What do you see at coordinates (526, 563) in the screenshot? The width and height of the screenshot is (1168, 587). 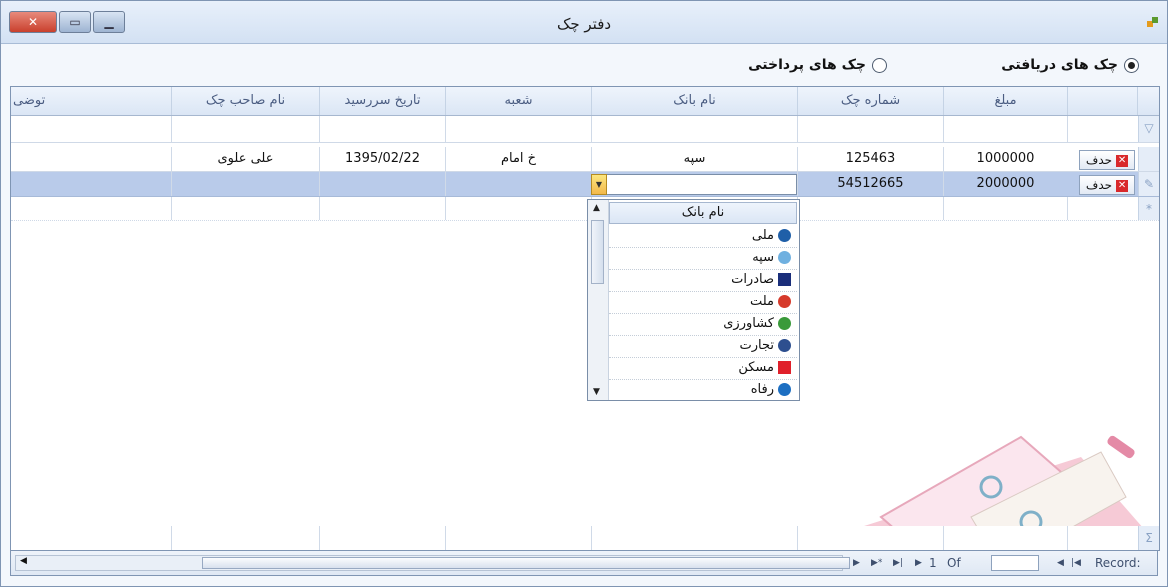 I see `horizontal-scroll-thumb` at bounding box center [526, 563].